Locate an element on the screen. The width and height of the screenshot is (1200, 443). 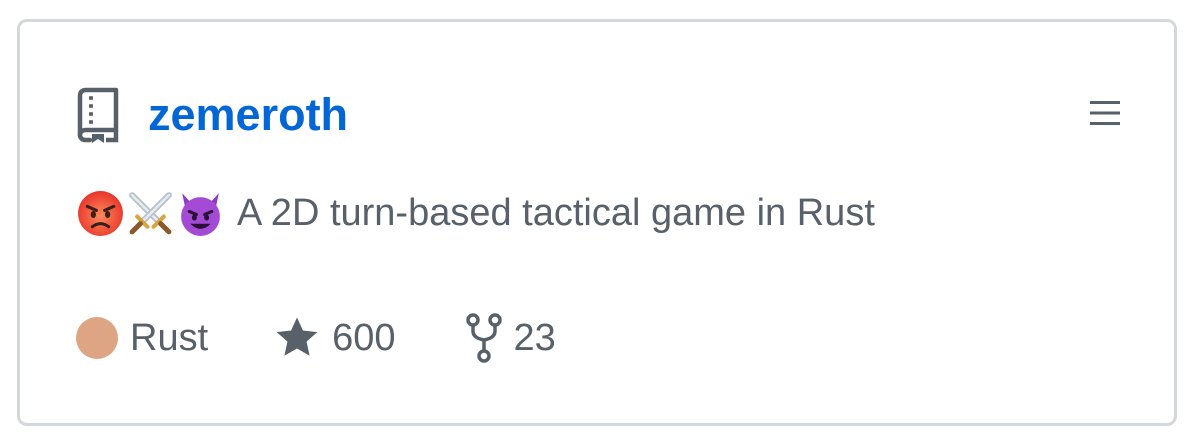
repo-book-icon is located at coordinates (98, 115).